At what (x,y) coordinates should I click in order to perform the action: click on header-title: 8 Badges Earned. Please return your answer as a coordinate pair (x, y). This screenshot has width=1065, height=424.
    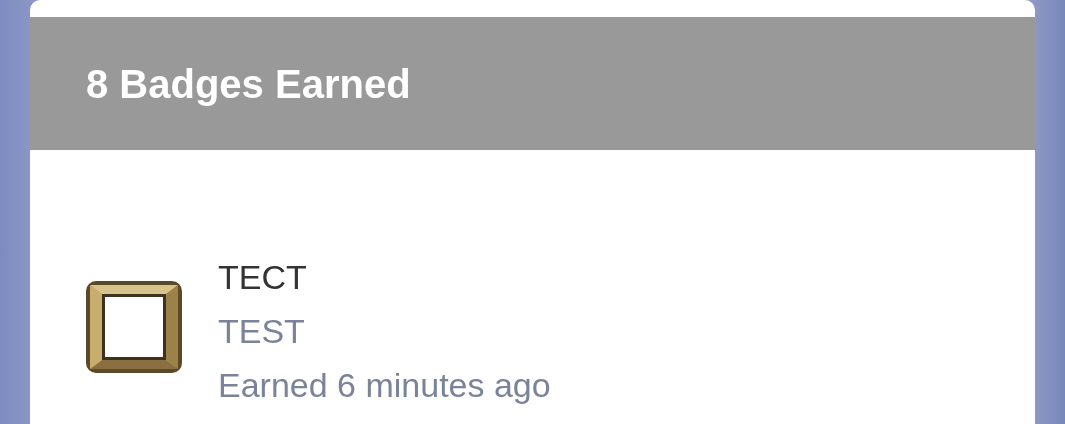
    Looking at the image, I should click on (248, 84).